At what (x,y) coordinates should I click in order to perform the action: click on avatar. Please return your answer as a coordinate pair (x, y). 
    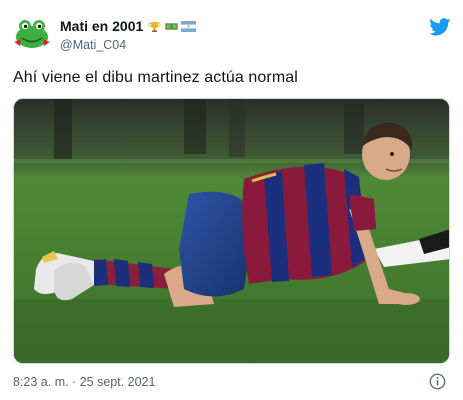
    Looking at the image, I should click on (32, 32).